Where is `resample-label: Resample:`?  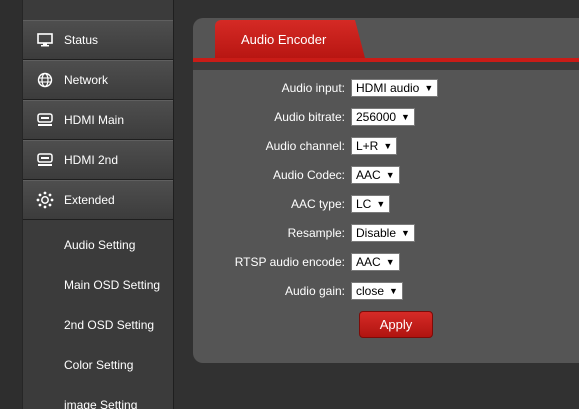 resample-label: Resample: is located at coordinates (316, 233).